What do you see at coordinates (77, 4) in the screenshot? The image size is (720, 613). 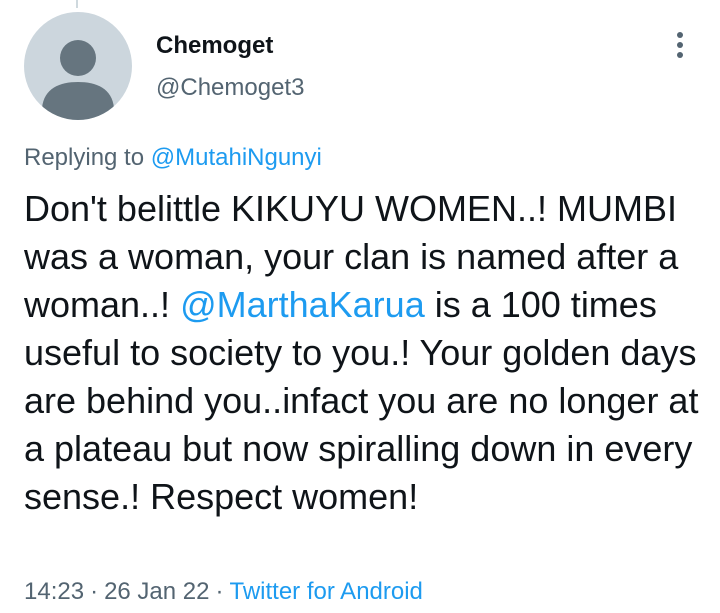 I see `thread-connector-line` at bounding box center [77, 4].